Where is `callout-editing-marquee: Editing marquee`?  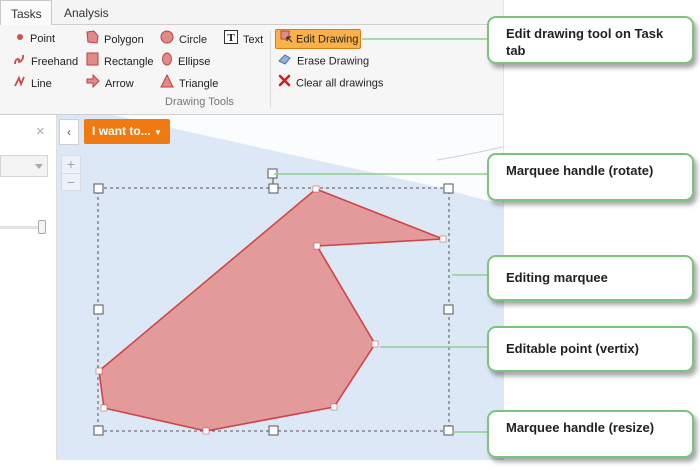
callout-editing-marquee: Editing marquee is located at coordinates (590, 278).